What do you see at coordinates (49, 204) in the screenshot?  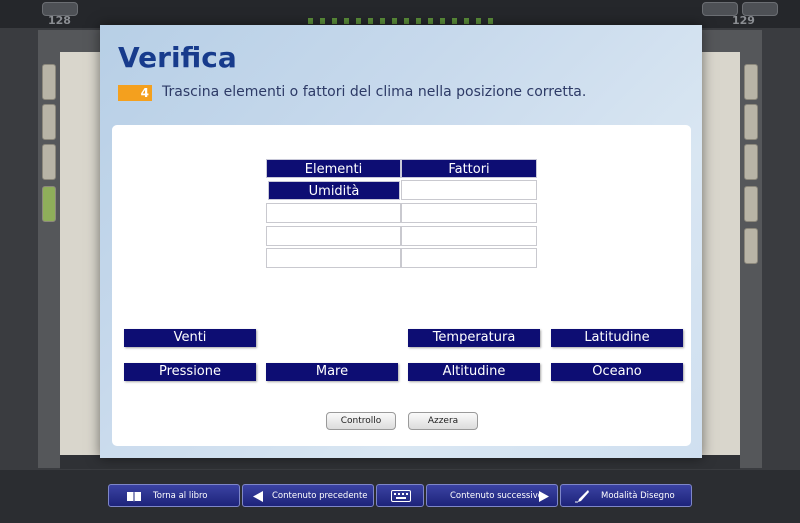 I see `side-tab-active` at bounding box center [49, 204].